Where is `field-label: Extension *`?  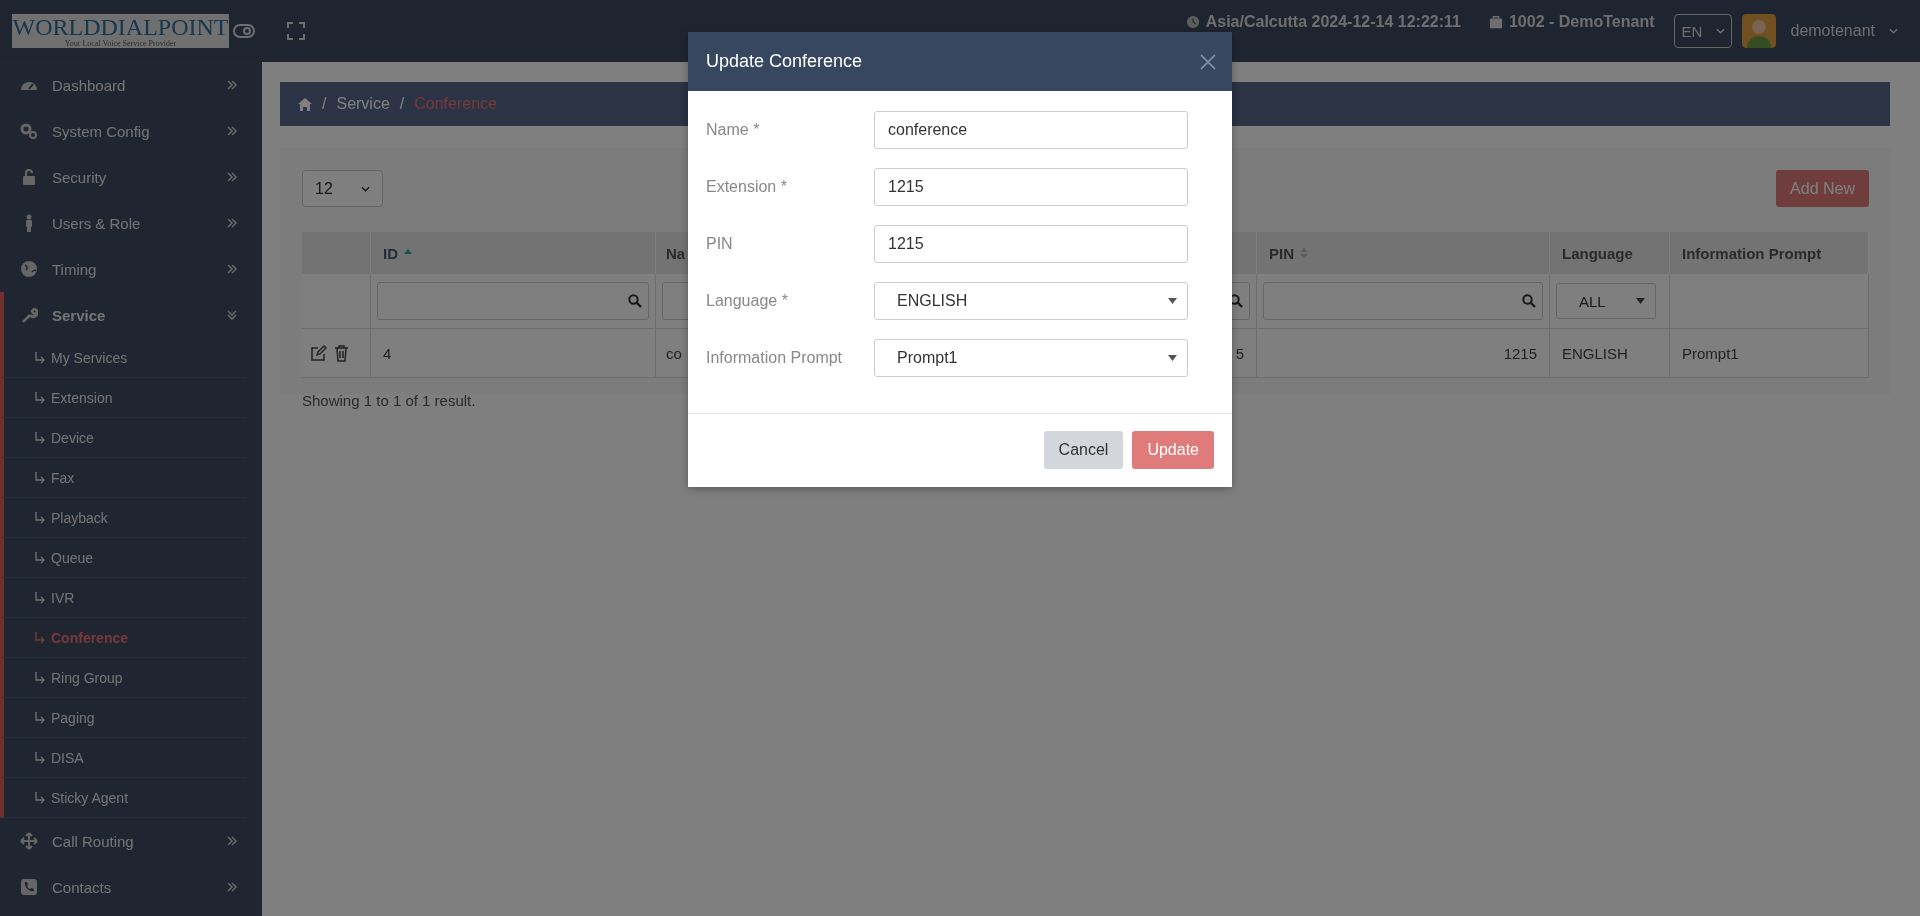
field-label: Extension * is located at coordinates (747, 186).